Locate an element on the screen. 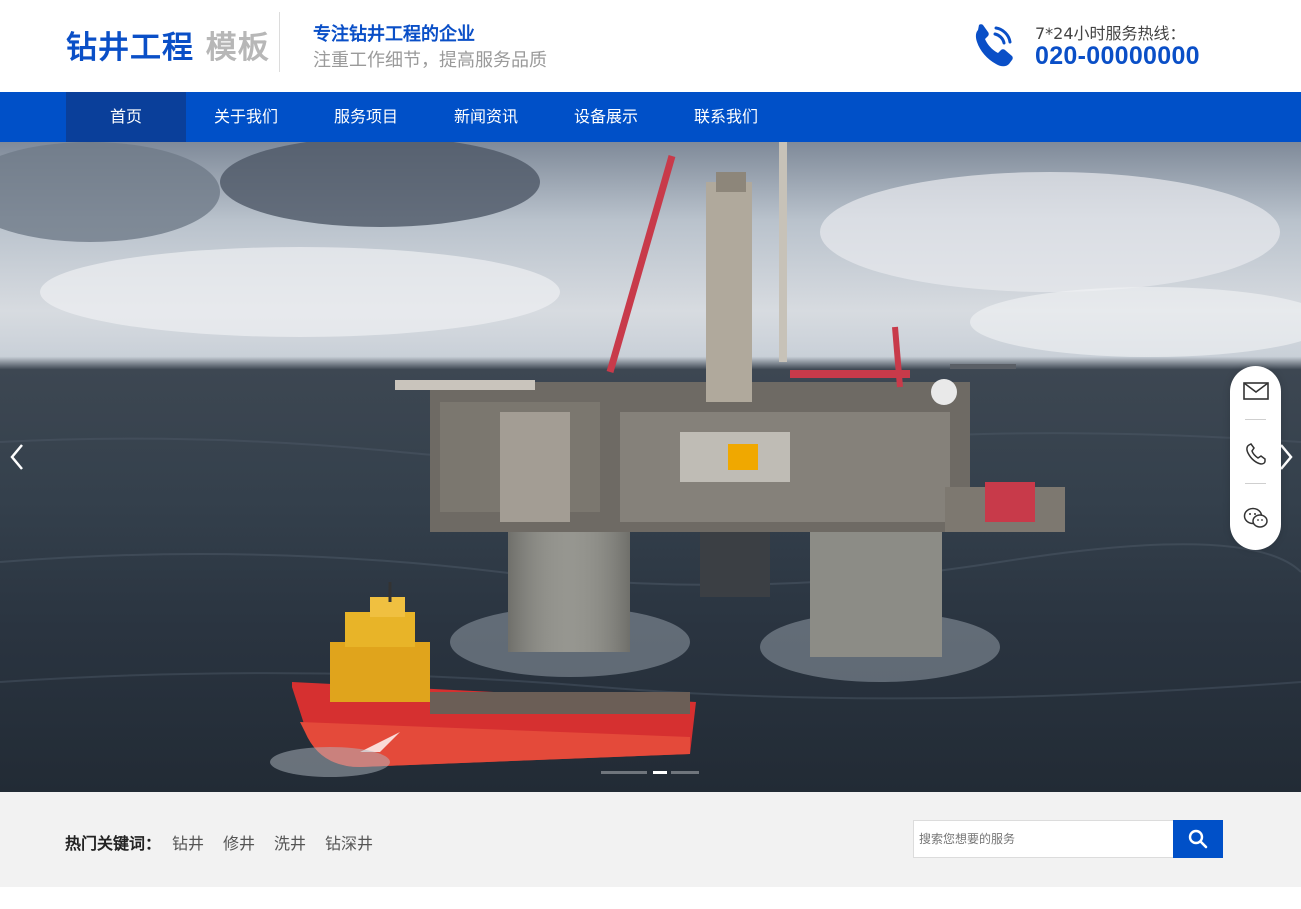 This screenshot has width=1301, height=909. wechat-icon is located at coordinates (1255, 517).